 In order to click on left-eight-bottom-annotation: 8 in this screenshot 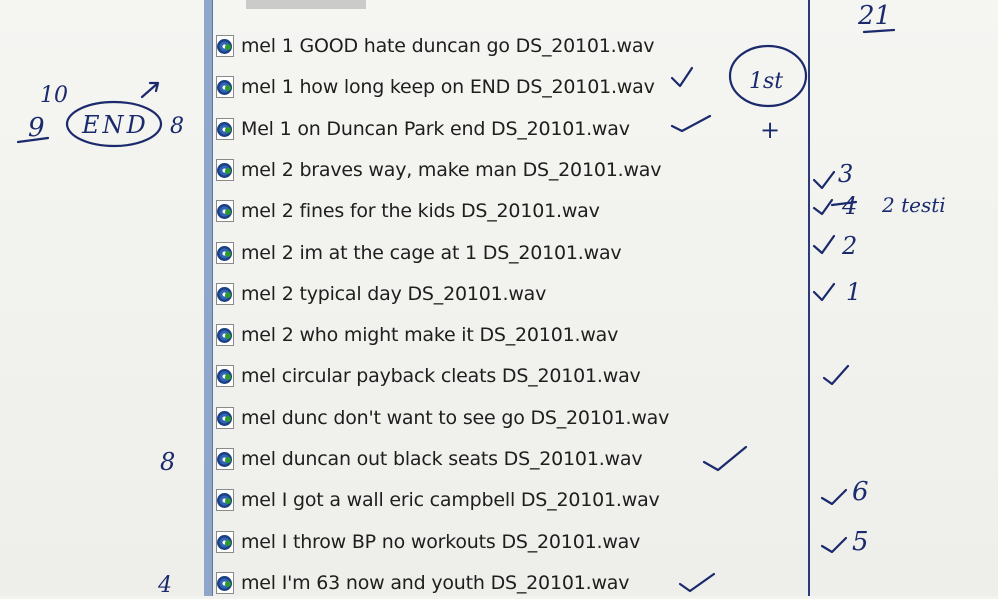, I will do `click(167, 462)`.